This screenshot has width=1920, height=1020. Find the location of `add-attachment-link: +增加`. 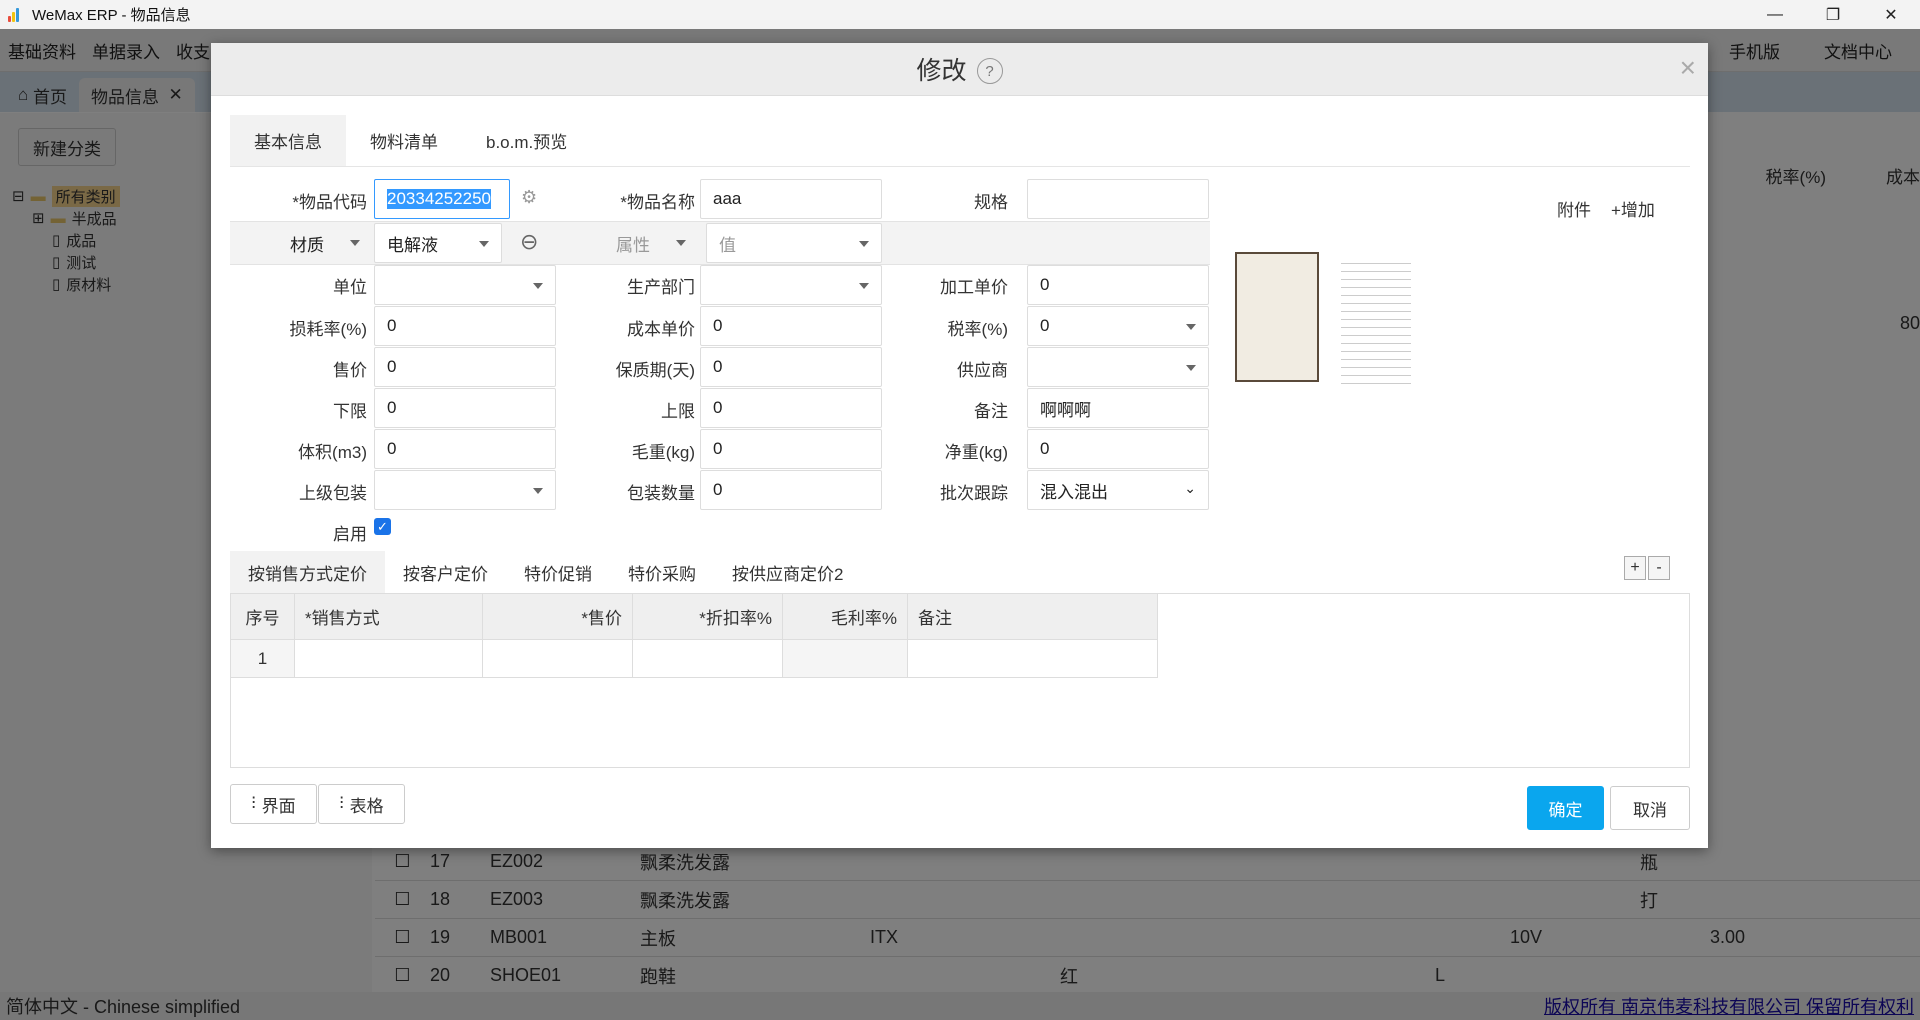

add-attachment-link: +增加 is located at coordinates (1633, 208).